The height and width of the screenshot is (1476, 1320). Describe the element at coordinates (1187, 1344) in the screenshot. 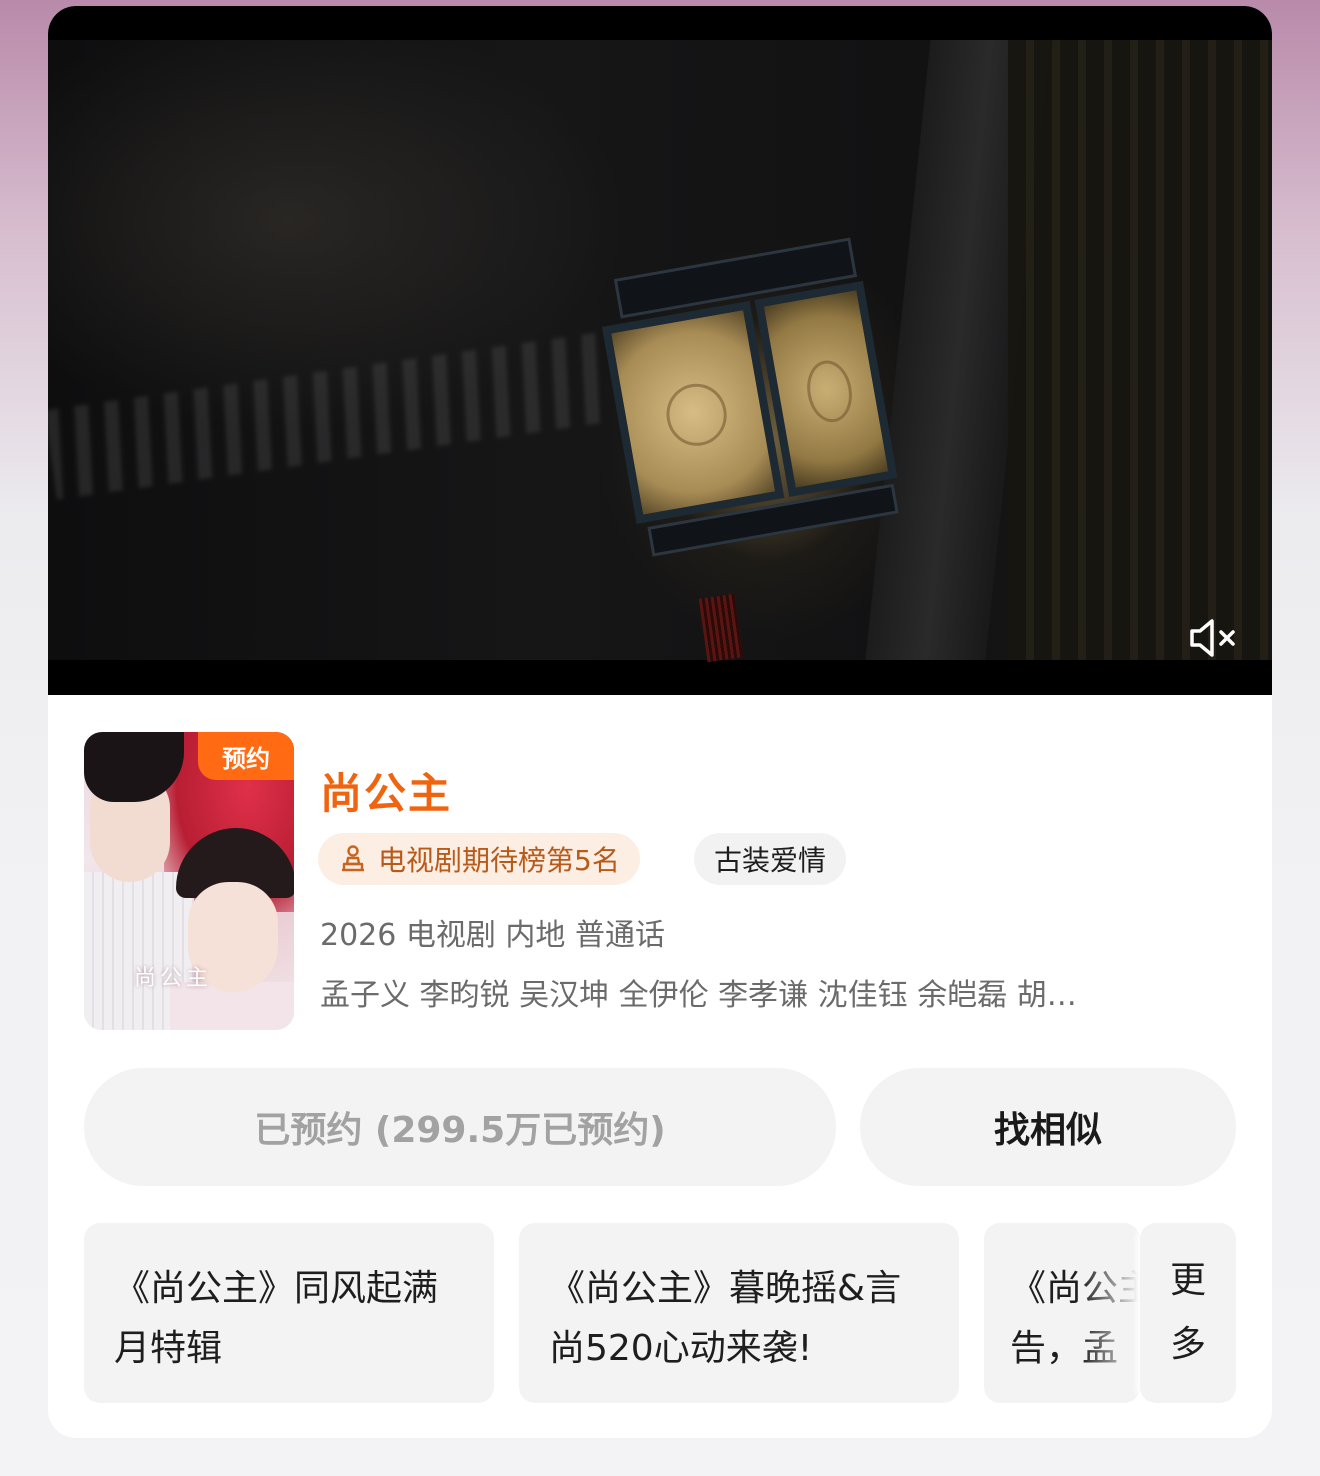

I see `more-label: 多` at that location.